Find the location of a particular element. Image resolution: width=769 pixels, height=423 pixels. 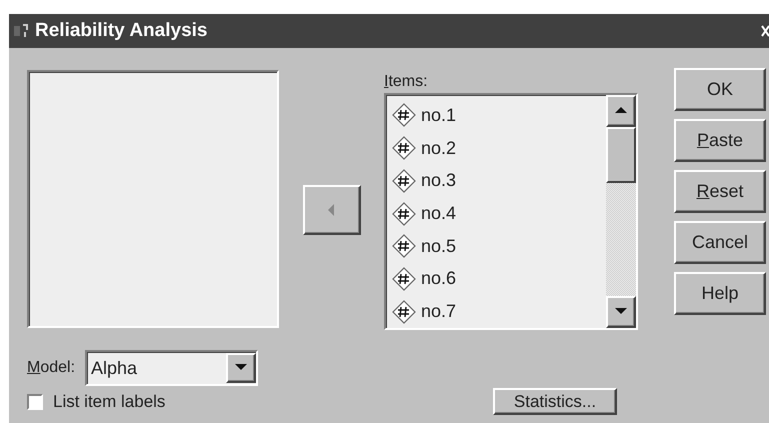

items-label: Items: is located at coordinates (406, 82).